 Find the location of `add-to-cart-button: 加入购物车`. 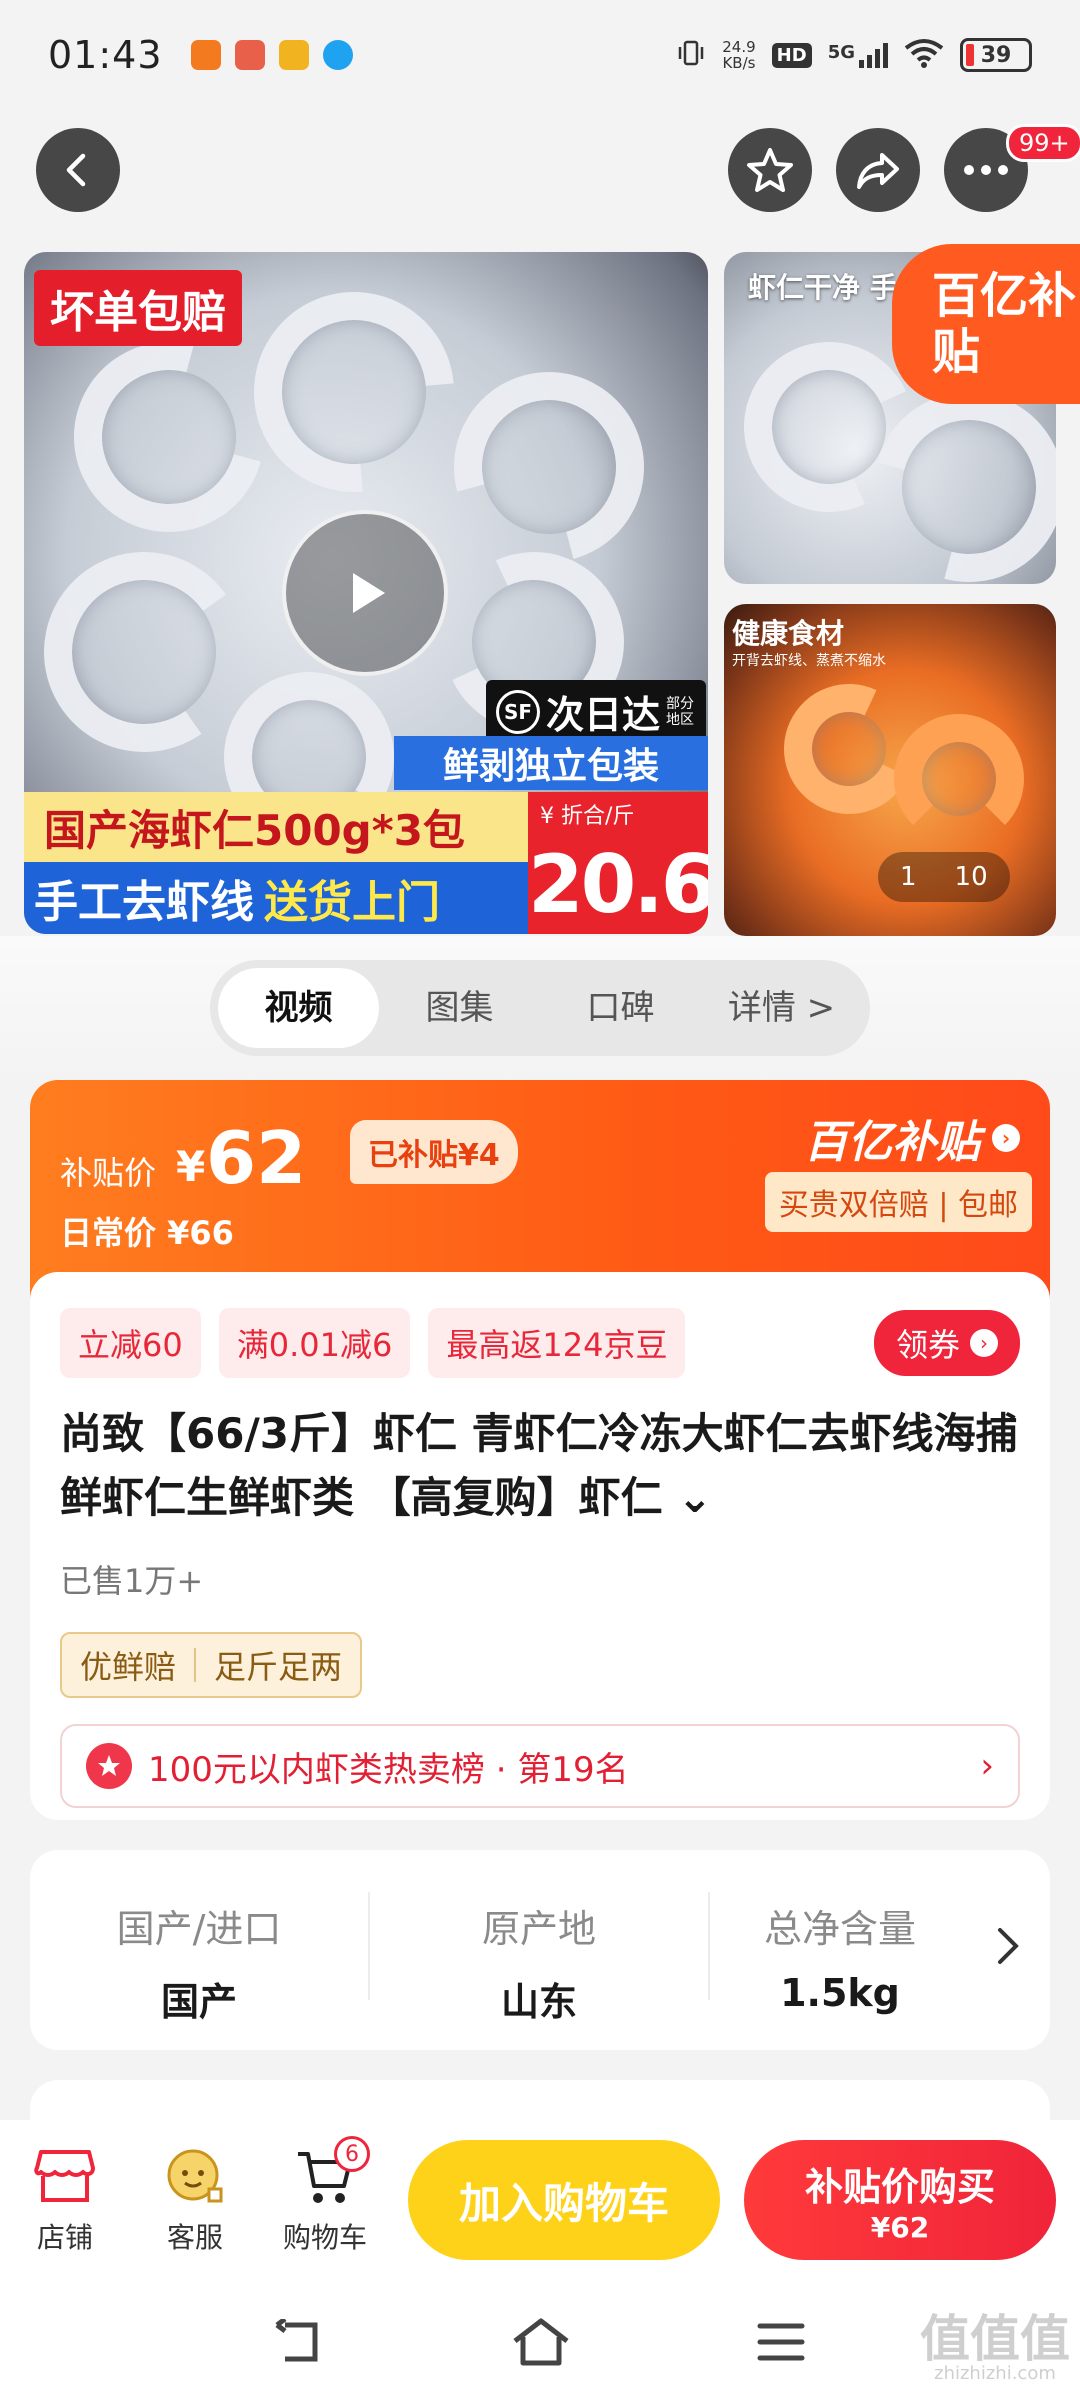

add-to-cart-button: 加入购物车 is located at coordinates (564, 2200).